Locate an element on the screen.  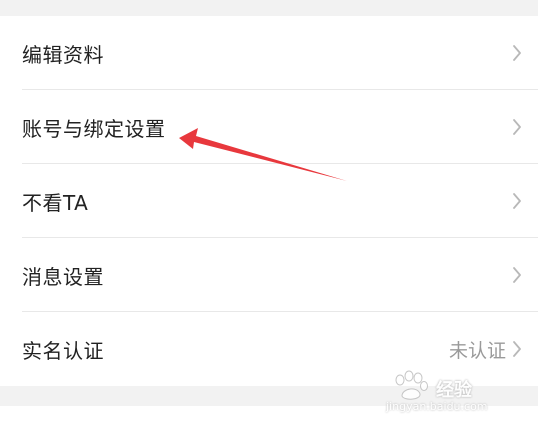
settings-item-label: 实名认证 is located at coordinates (63, 350).